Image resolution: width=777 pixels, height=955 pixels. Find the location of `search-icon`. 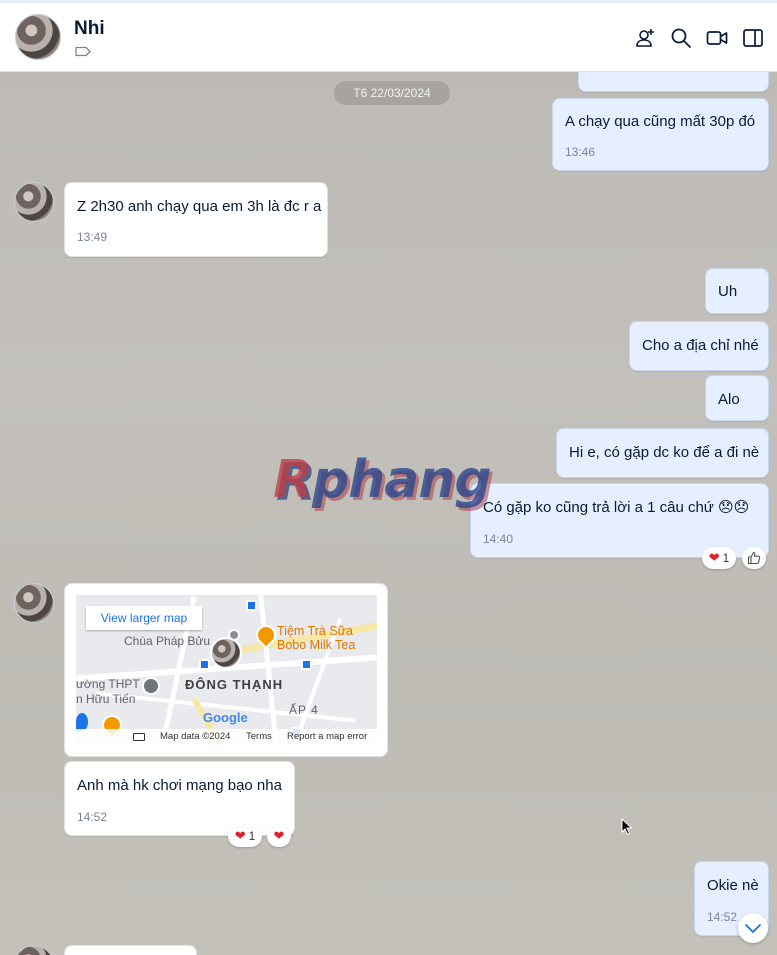

search-icon is located at coordinates (681, 38).